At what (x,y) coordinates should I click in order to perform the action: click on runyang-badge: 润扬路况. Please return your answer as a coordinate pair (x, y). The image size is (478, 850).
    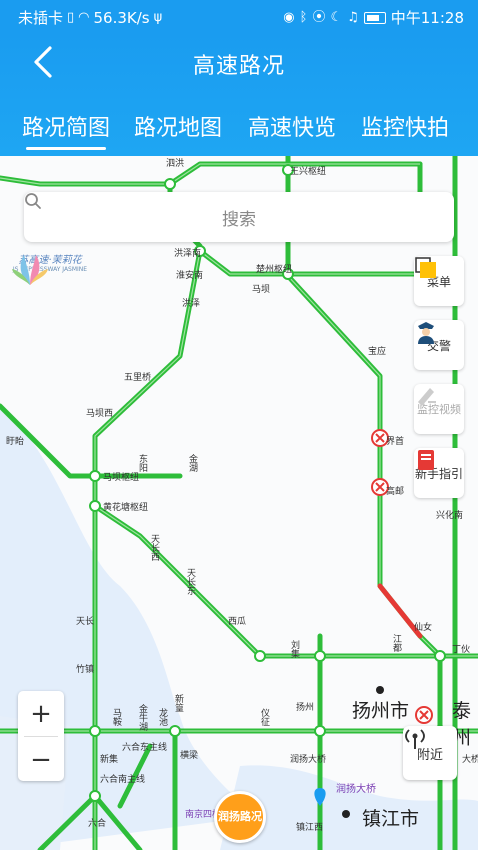
    Looking at the image, I should click on (240, 817).